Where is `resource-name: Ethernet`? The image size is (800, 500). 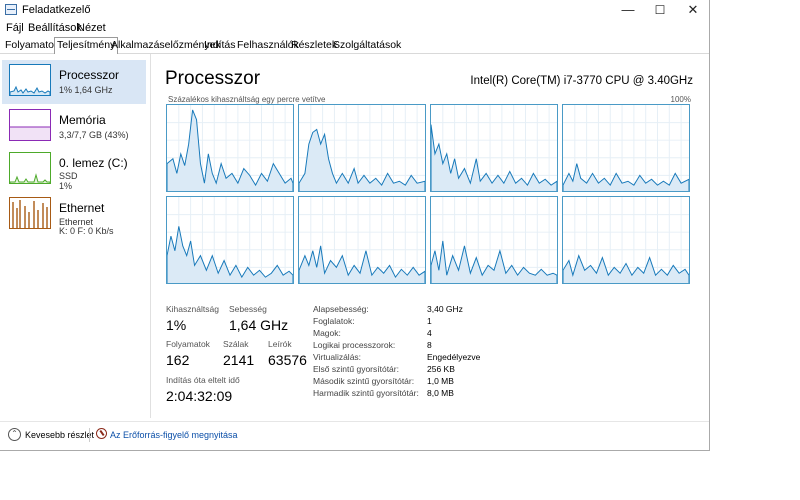 resource-name: Ethernet is located at coordinates (82, 208).